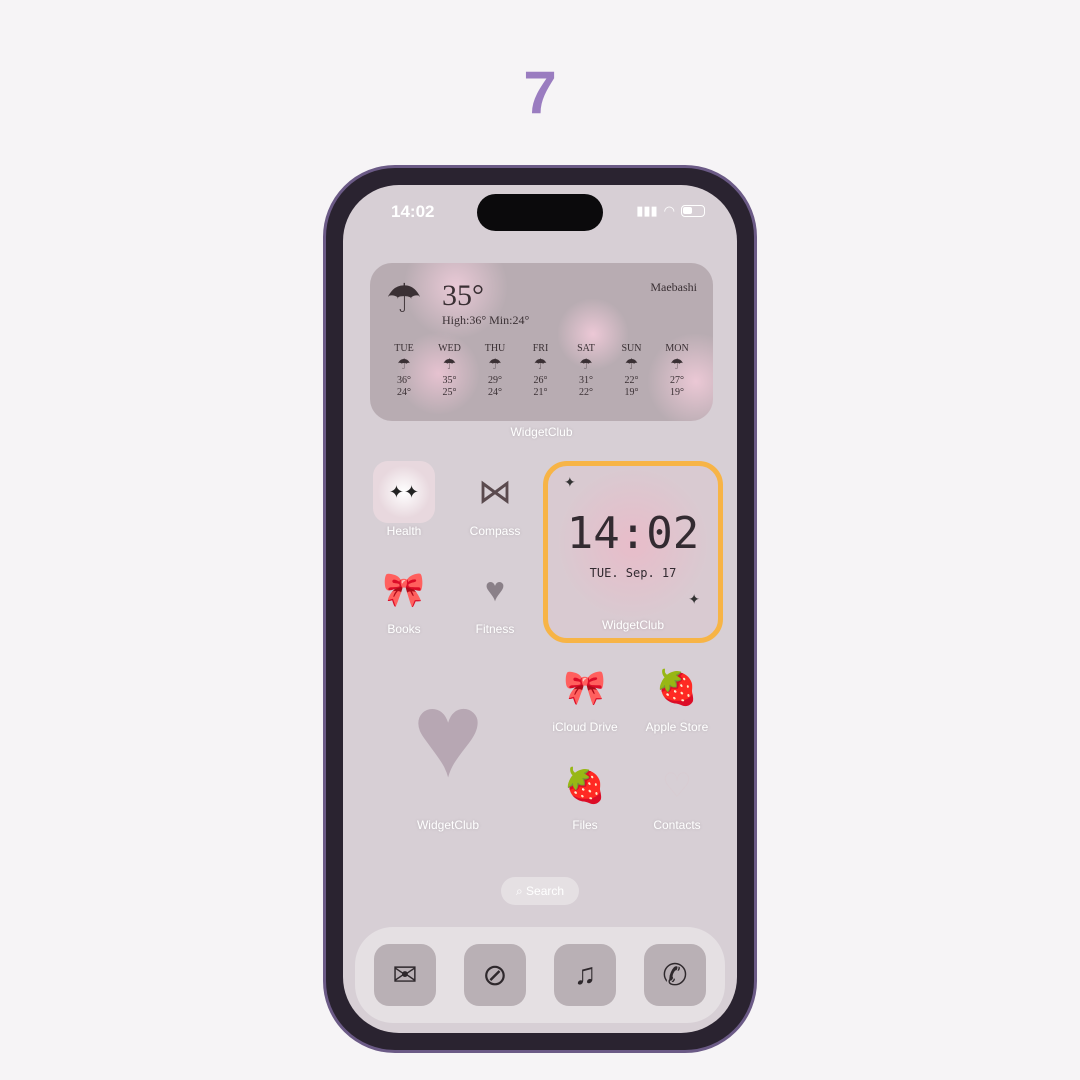  What do you see at coordinates (540, 348) in the screenshot?
I see `forecast-day-name: FRI` at bounding box center [540, 348].